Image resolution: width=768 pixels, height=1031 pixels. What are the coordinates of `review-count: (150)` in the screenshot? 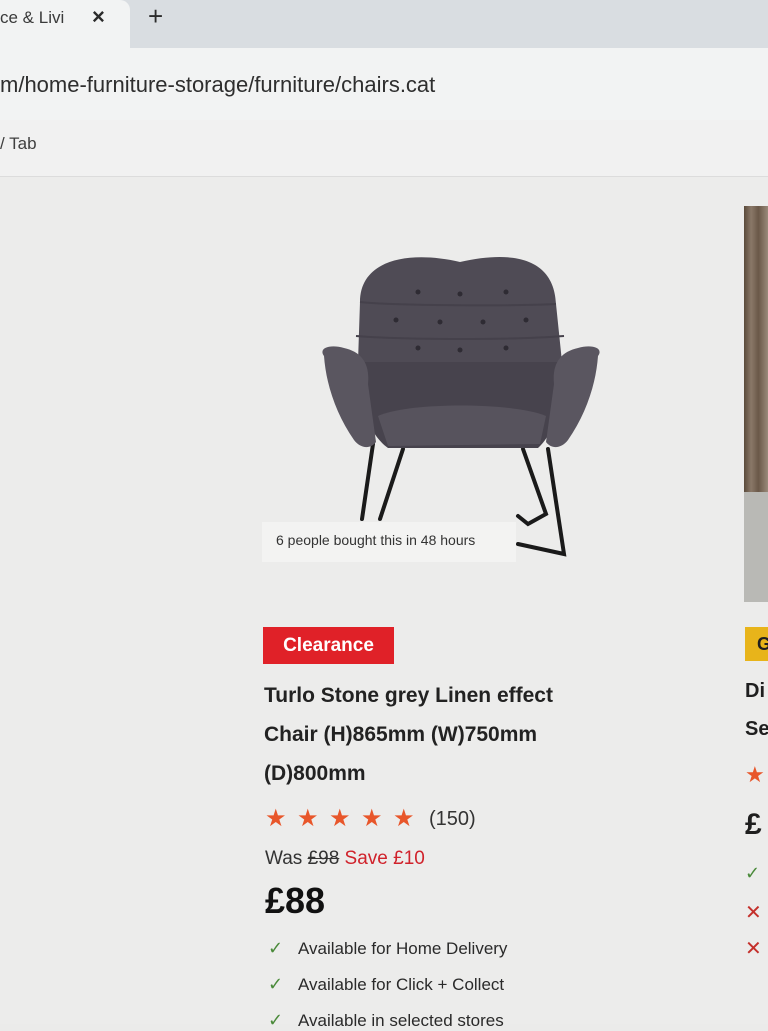 It's located at (452, 819).